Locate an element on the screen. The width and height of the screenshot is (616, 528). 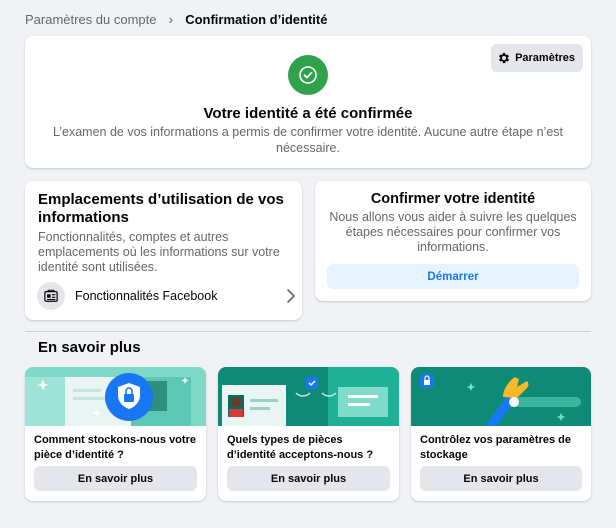
breadcrumb-parent-link: Paramètres du compte is located at coordinates (91, 19).